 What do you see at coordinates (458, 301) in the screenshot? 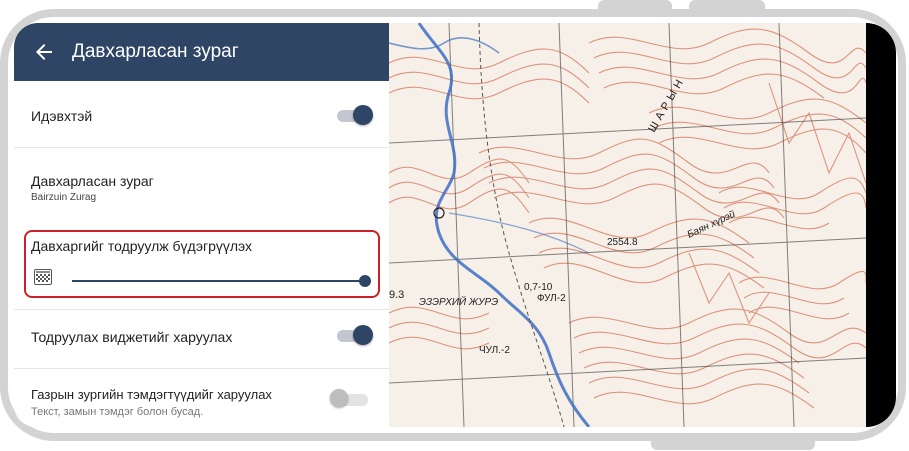
I see `map-label: ЭЗЭРХИЙ ЖУРЭ` at bounding box center [458, 301].